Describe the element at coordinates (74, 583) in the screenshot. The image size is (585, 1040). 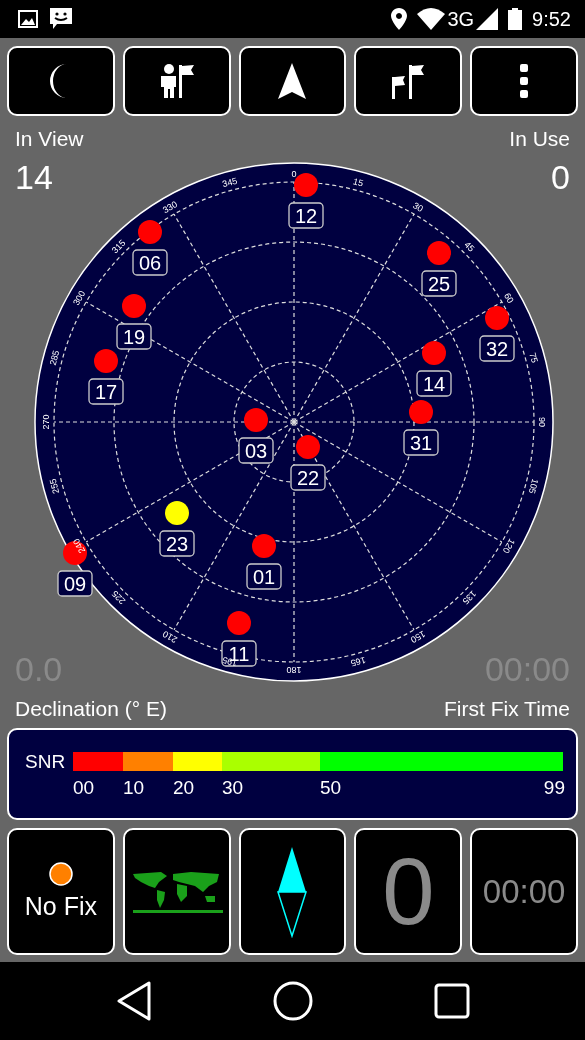
I see `satellite-label: 09` at that location.